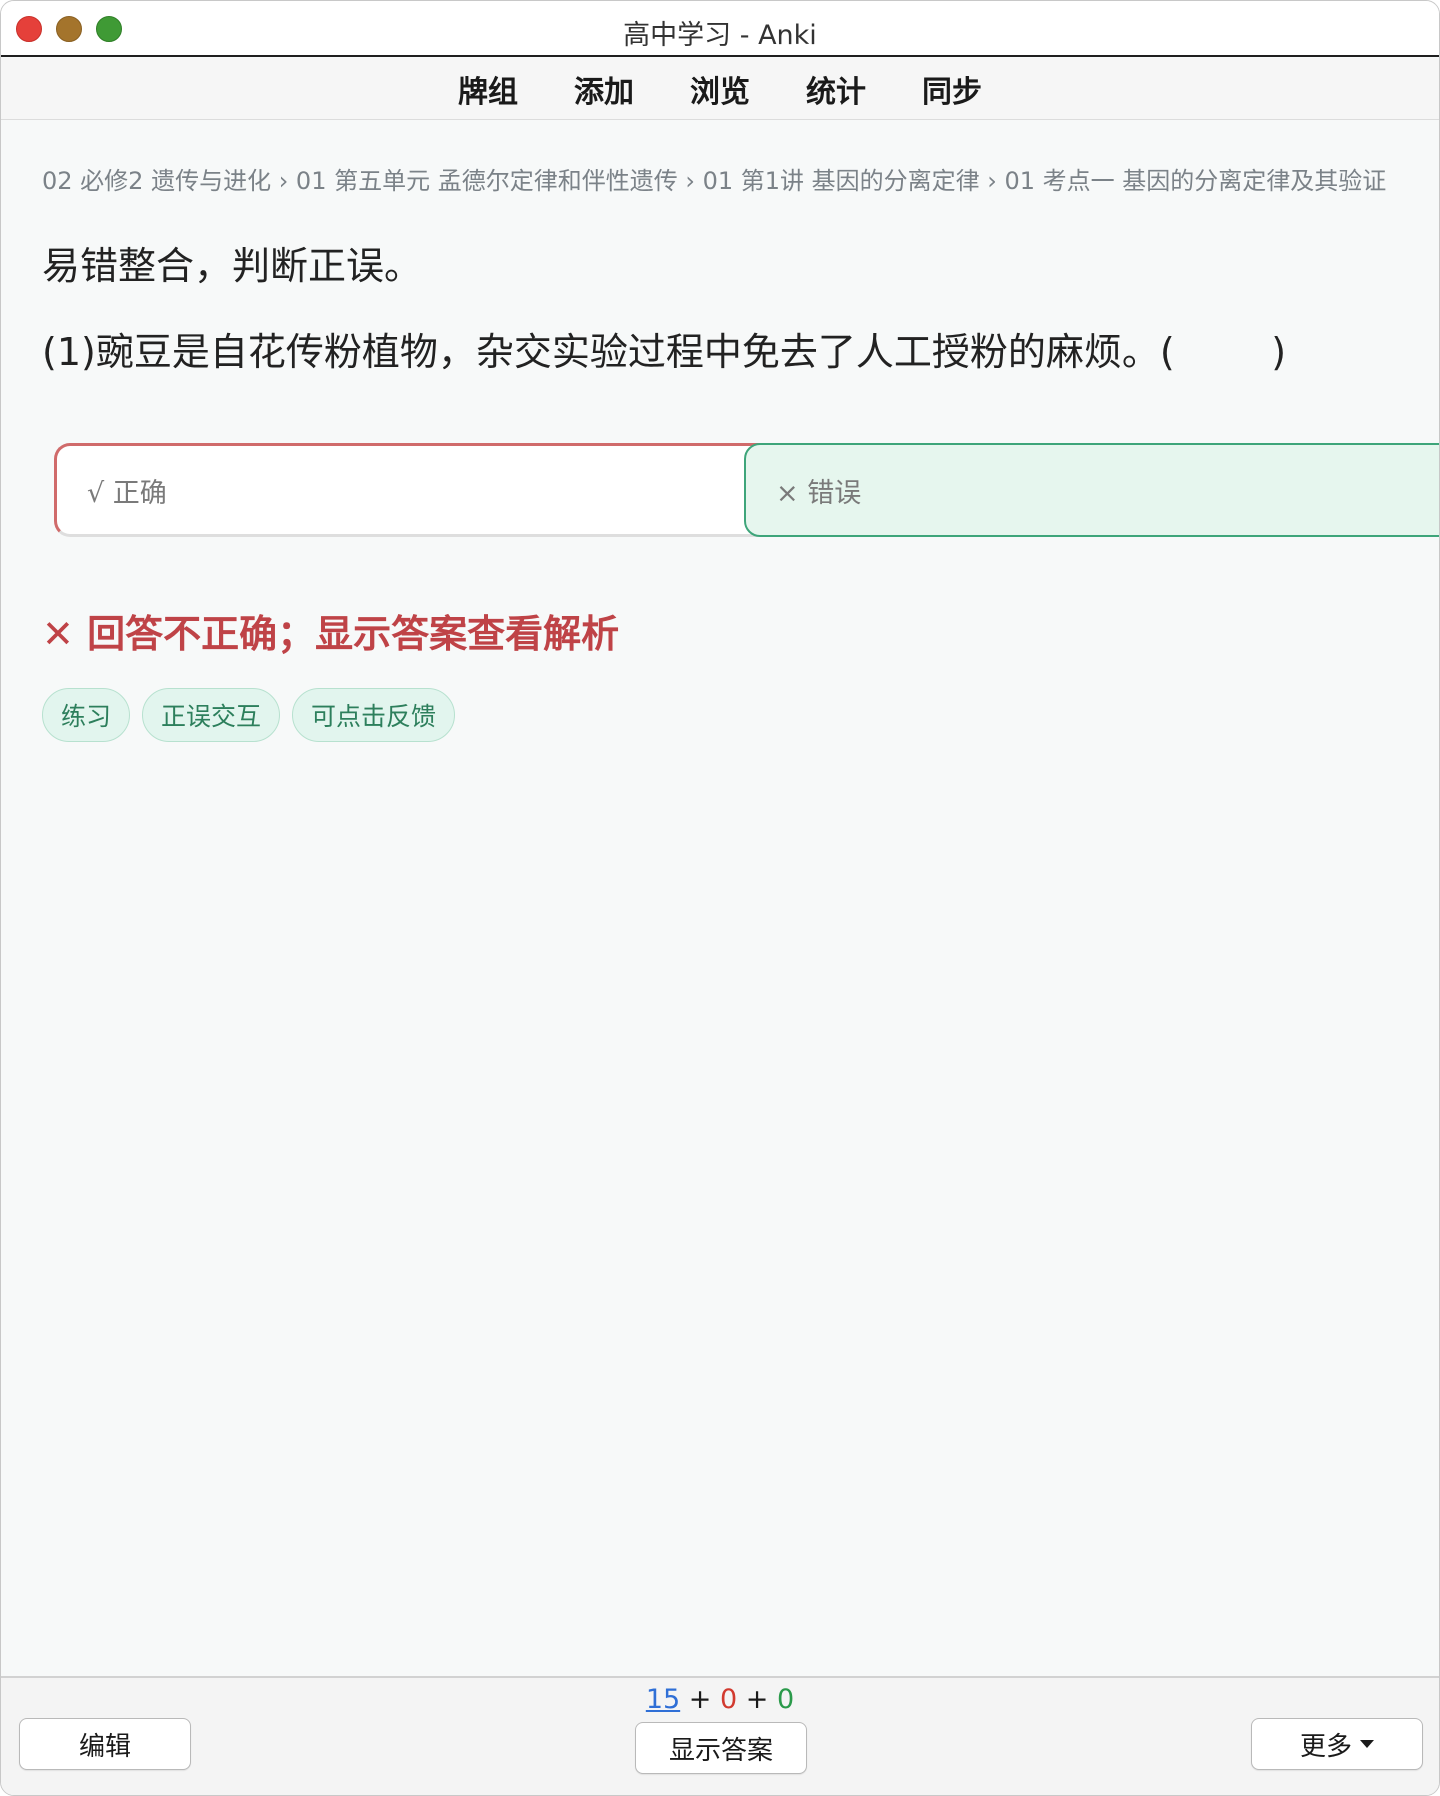 The width and height of the screenshot is (1440, 1796). I want to click on tag-practice: 练习, so click(86, 715).